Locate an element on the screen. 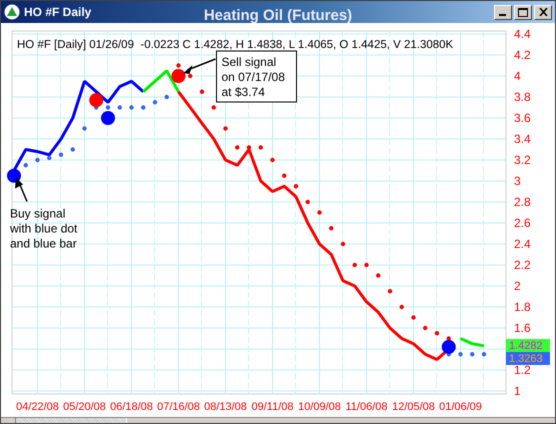  y-tick-label: 4.4 is located at coordinates (522, 34).